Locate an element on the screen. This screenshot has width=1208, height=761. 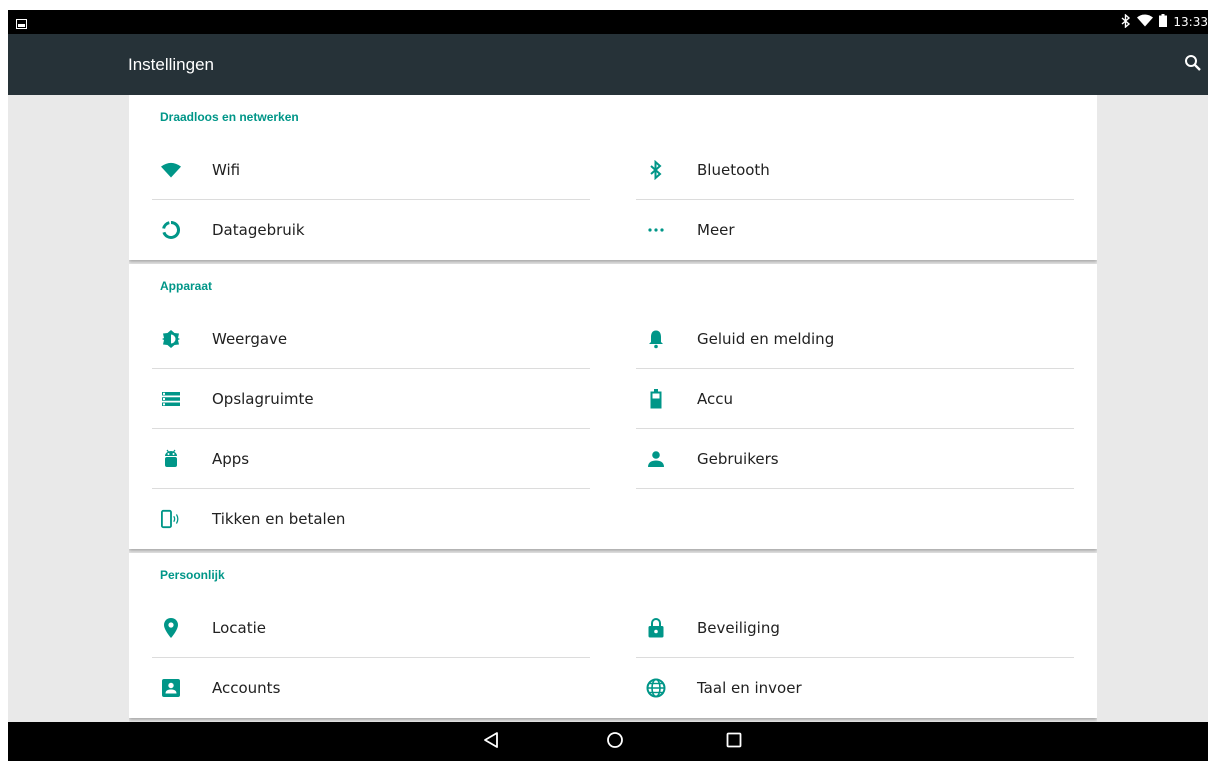
more-icon is located at coordinates (656, 230).